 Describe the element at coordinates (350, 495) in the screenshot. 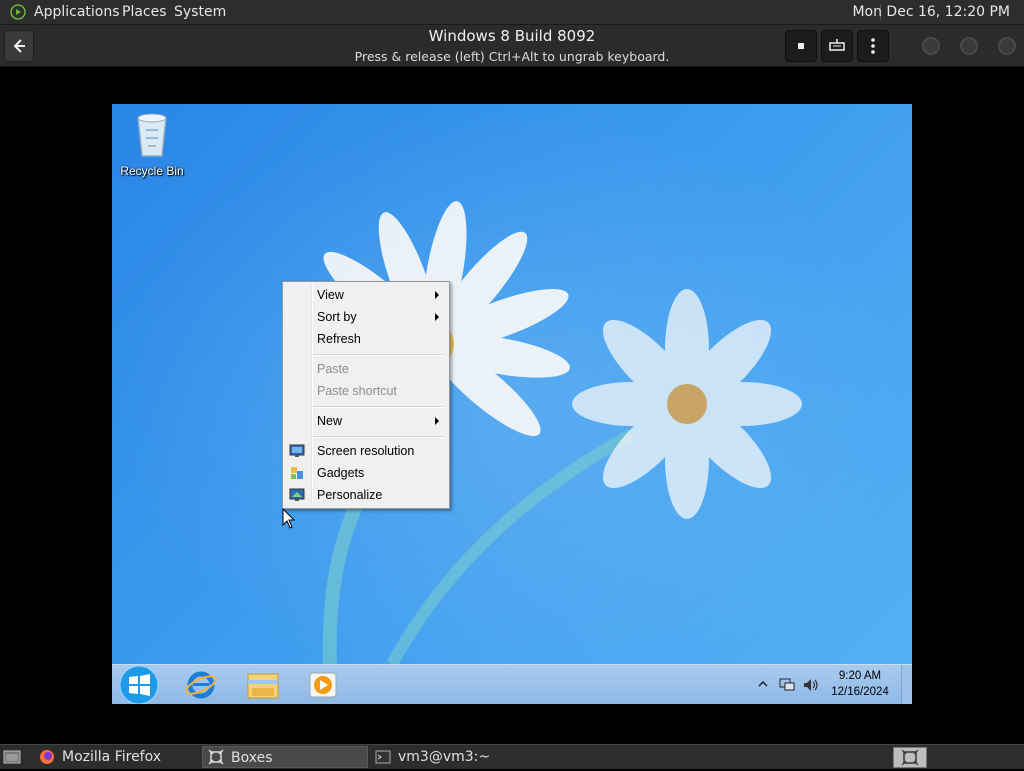

I see `menu-item-label: Personalize` at that location.